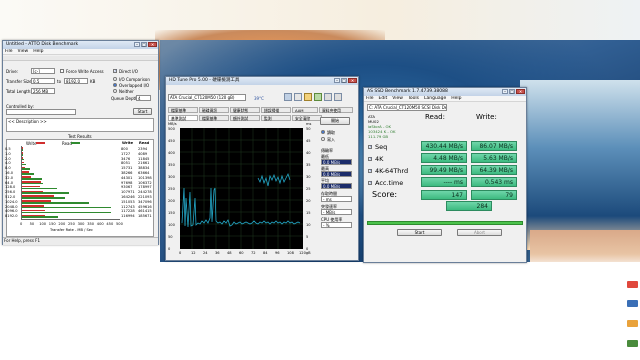 This screenshot has height=360, width=640. Describe the element at coordinates (323, 139) in the screenshot. I see `write-option-radio` at that location.